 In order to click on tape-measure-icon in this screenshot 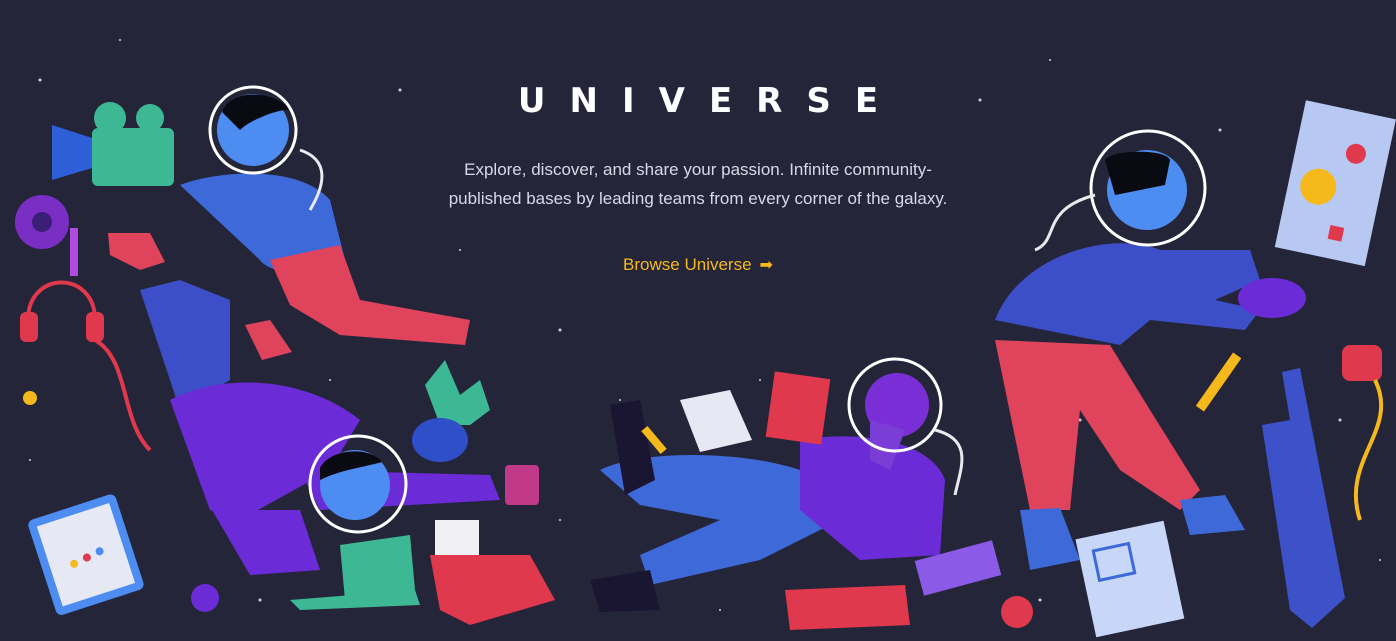, I will do `click(1362, 433)`.